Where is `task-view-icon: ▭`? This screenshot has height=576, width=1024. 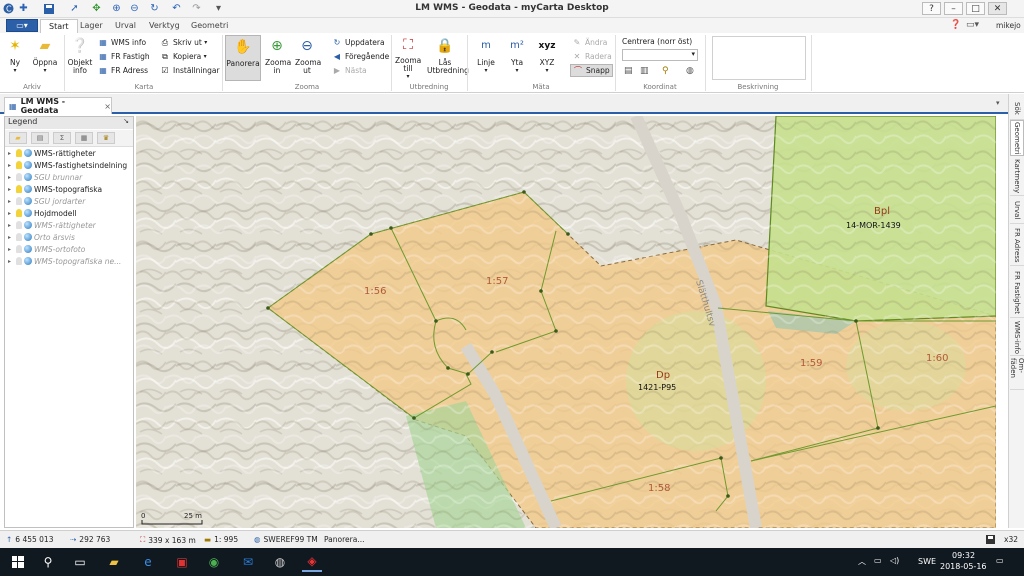
task-view-icon: ▭ is located at coordinates (80, 562).